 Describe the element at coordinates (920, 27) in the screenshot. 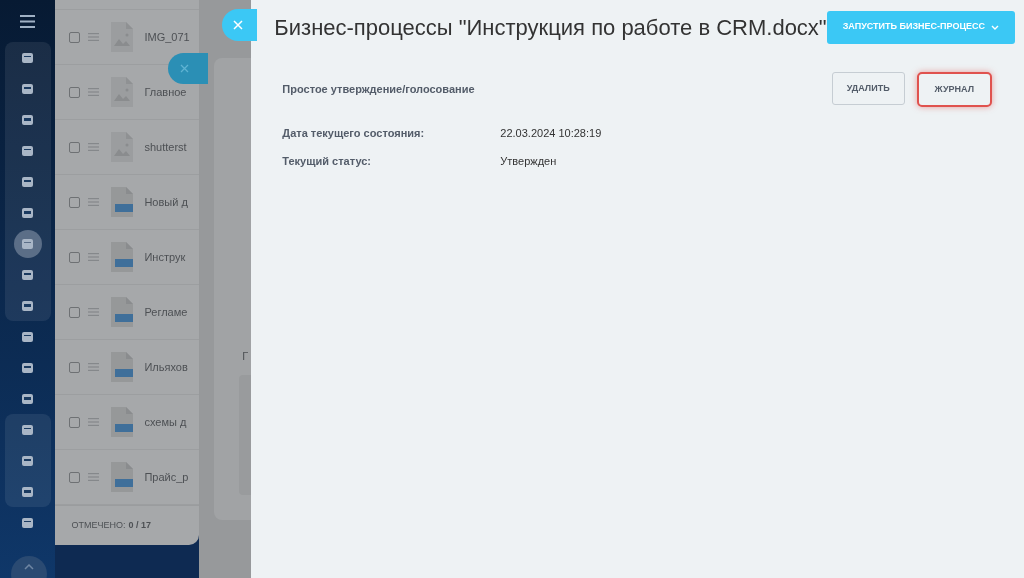

I see `start-process-button: ЗАПУСТИТЬ БИЗНЕС-ПРОЦЕСС` at that location.